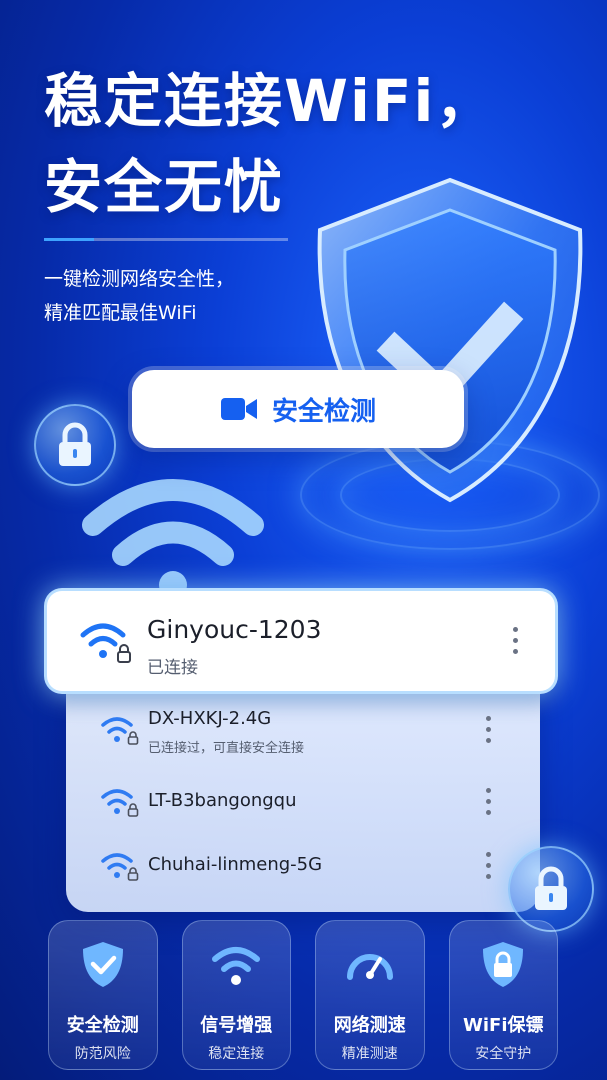 This screenshot has width=607, height=1080. What do you see at coordinates (303, 732) in the screenshot?
I see `network-row: DX-HXKJ-2.4G 已连接过，可直接安全连接` at bounding box center [303, 732].